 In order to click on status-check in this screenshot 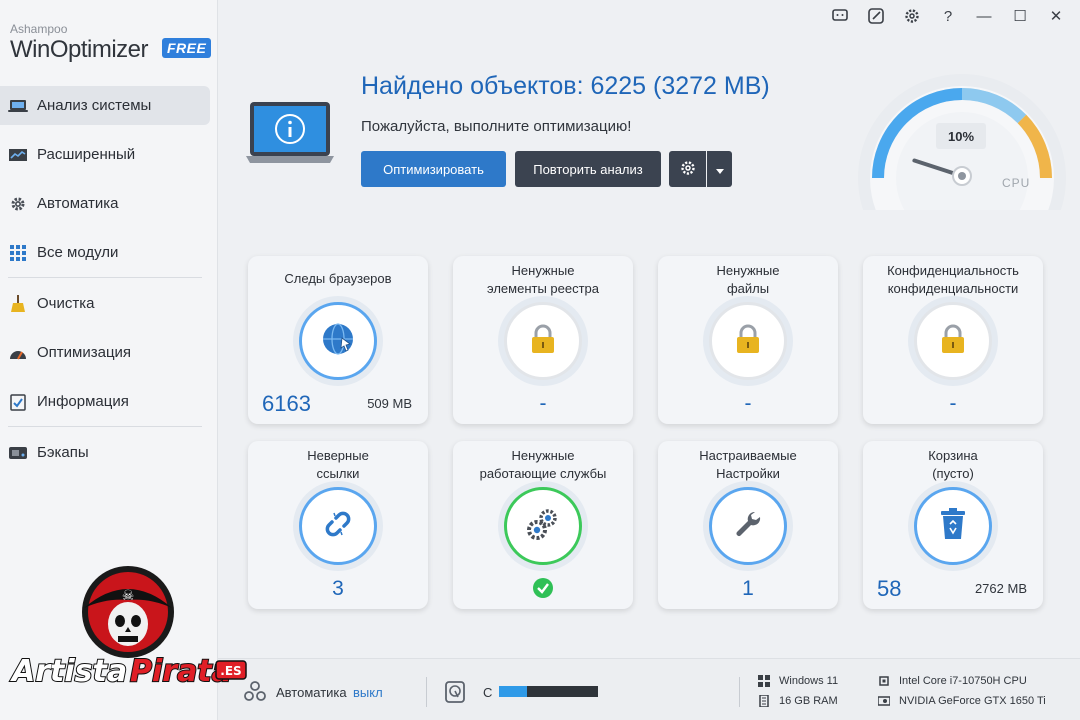, I will do `click(543, 591)`.